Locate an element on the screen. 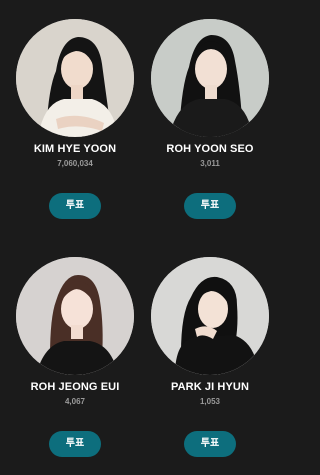 The height and width of the screenshot is (475, 320). vote-count: 7,060,034 is located at coordinates (75, 163).